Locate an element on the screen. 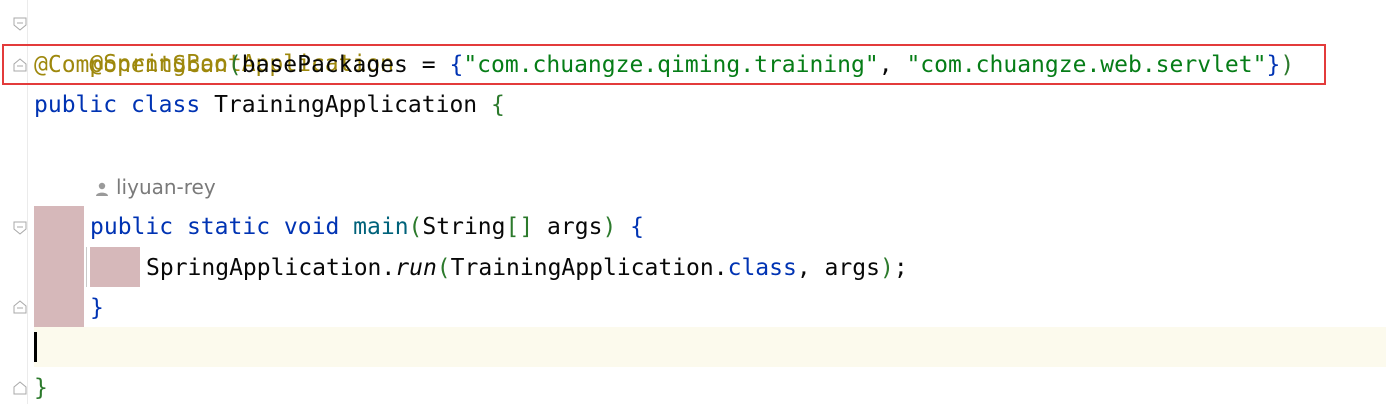 Image resolution: width=1386 pixels, height=404 pixels. indent-guide is located at coordinates (86, 267).